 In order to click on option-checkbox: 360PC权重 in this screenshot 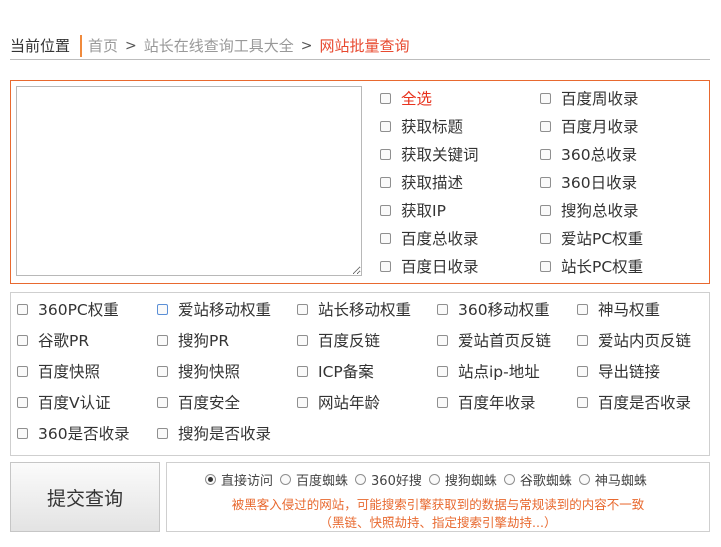, I will do `click(68, 309)`.